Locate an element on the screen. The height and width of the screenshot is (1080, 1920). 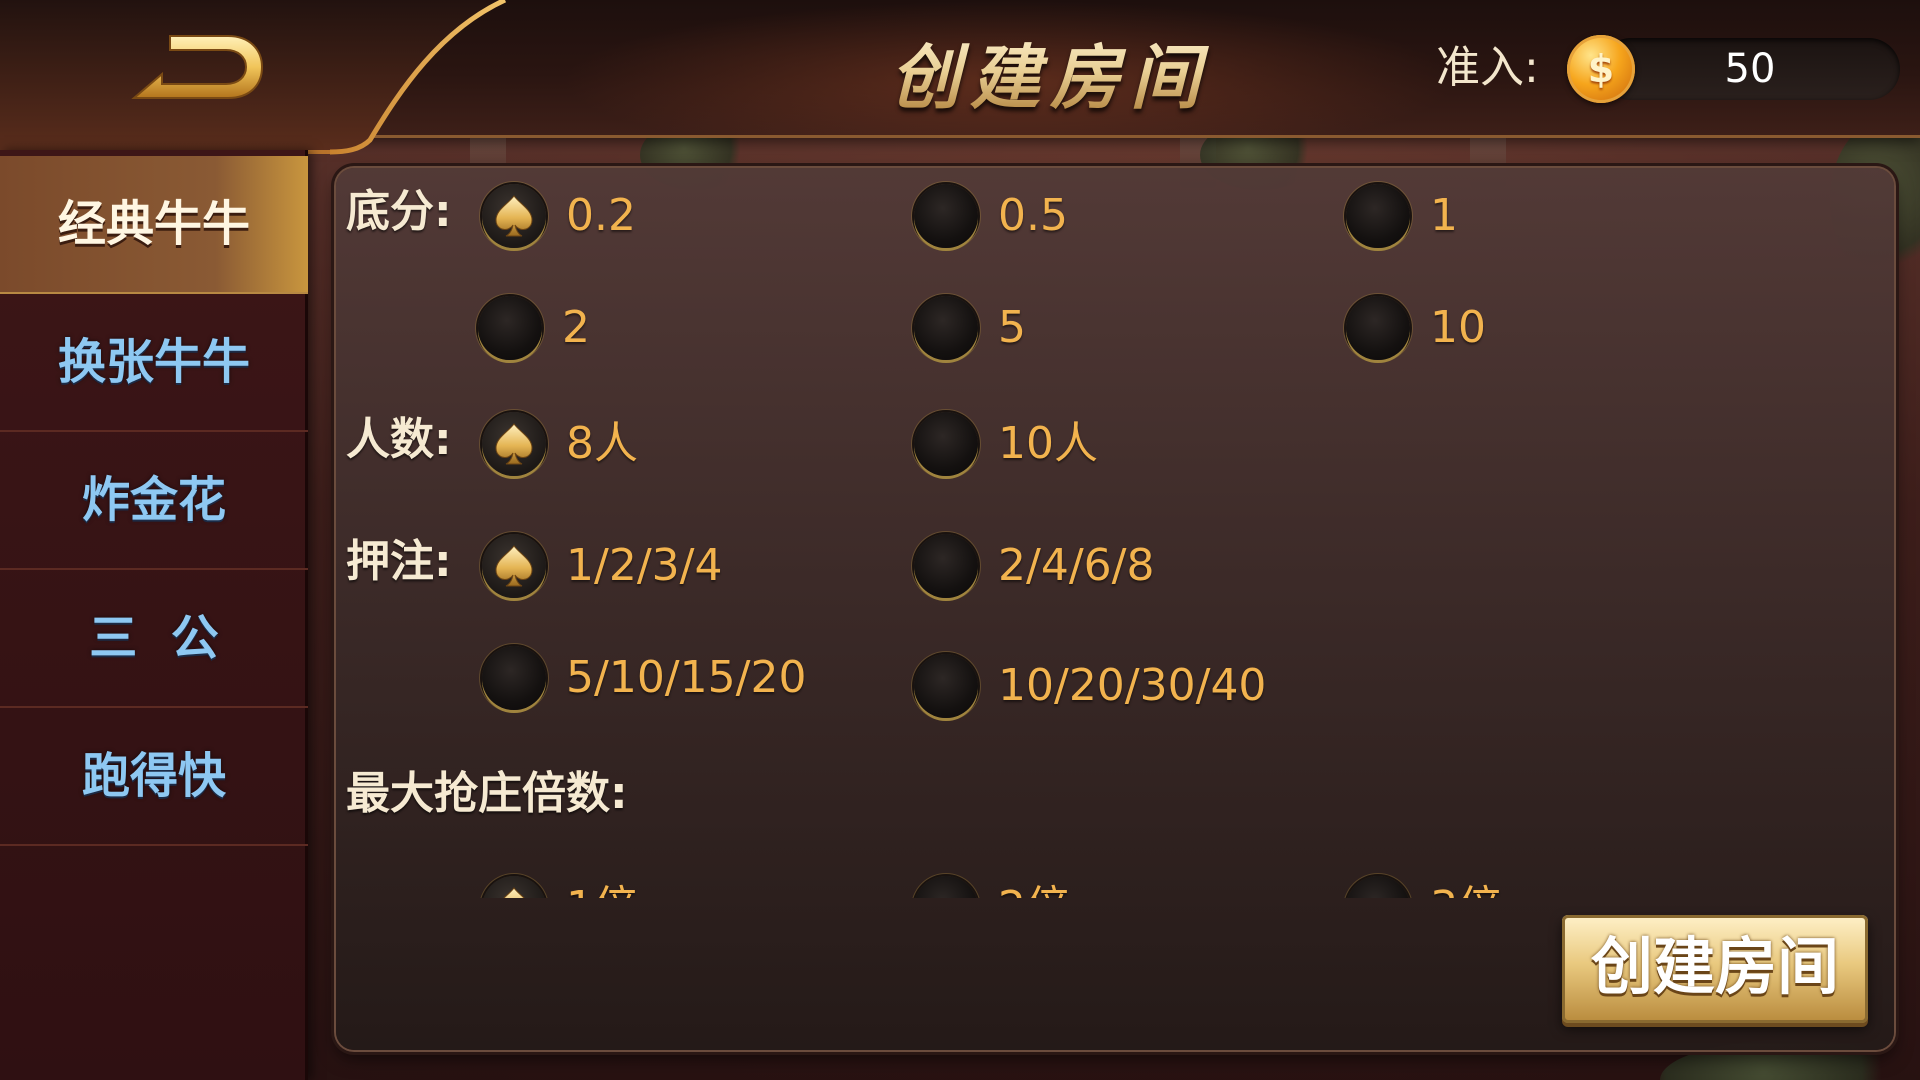
option-text: 2 is located at coordinates (576, 327).